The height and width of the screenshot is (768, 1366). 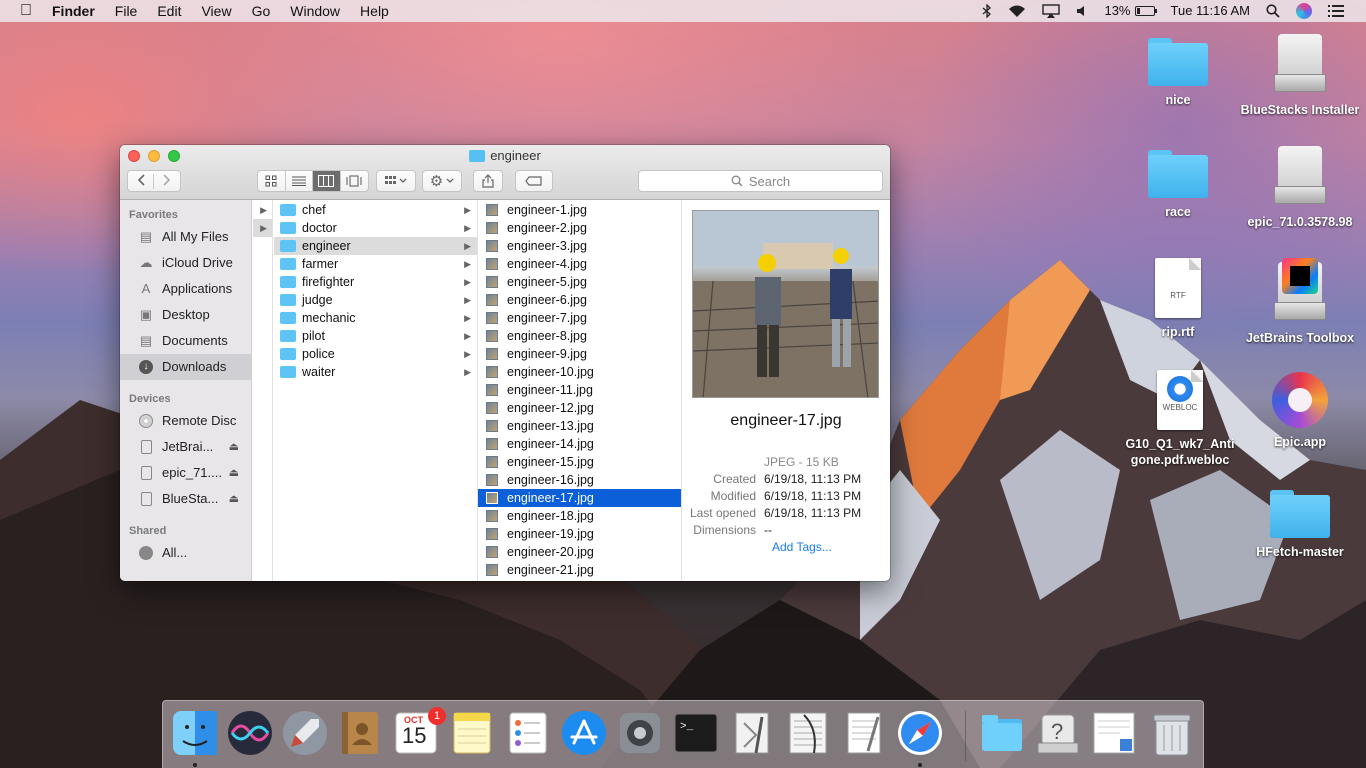 What do you see at coordinates (987, 11) in the screenshot?
I see `bluetooth-icon` at bounding box center [987, 11].